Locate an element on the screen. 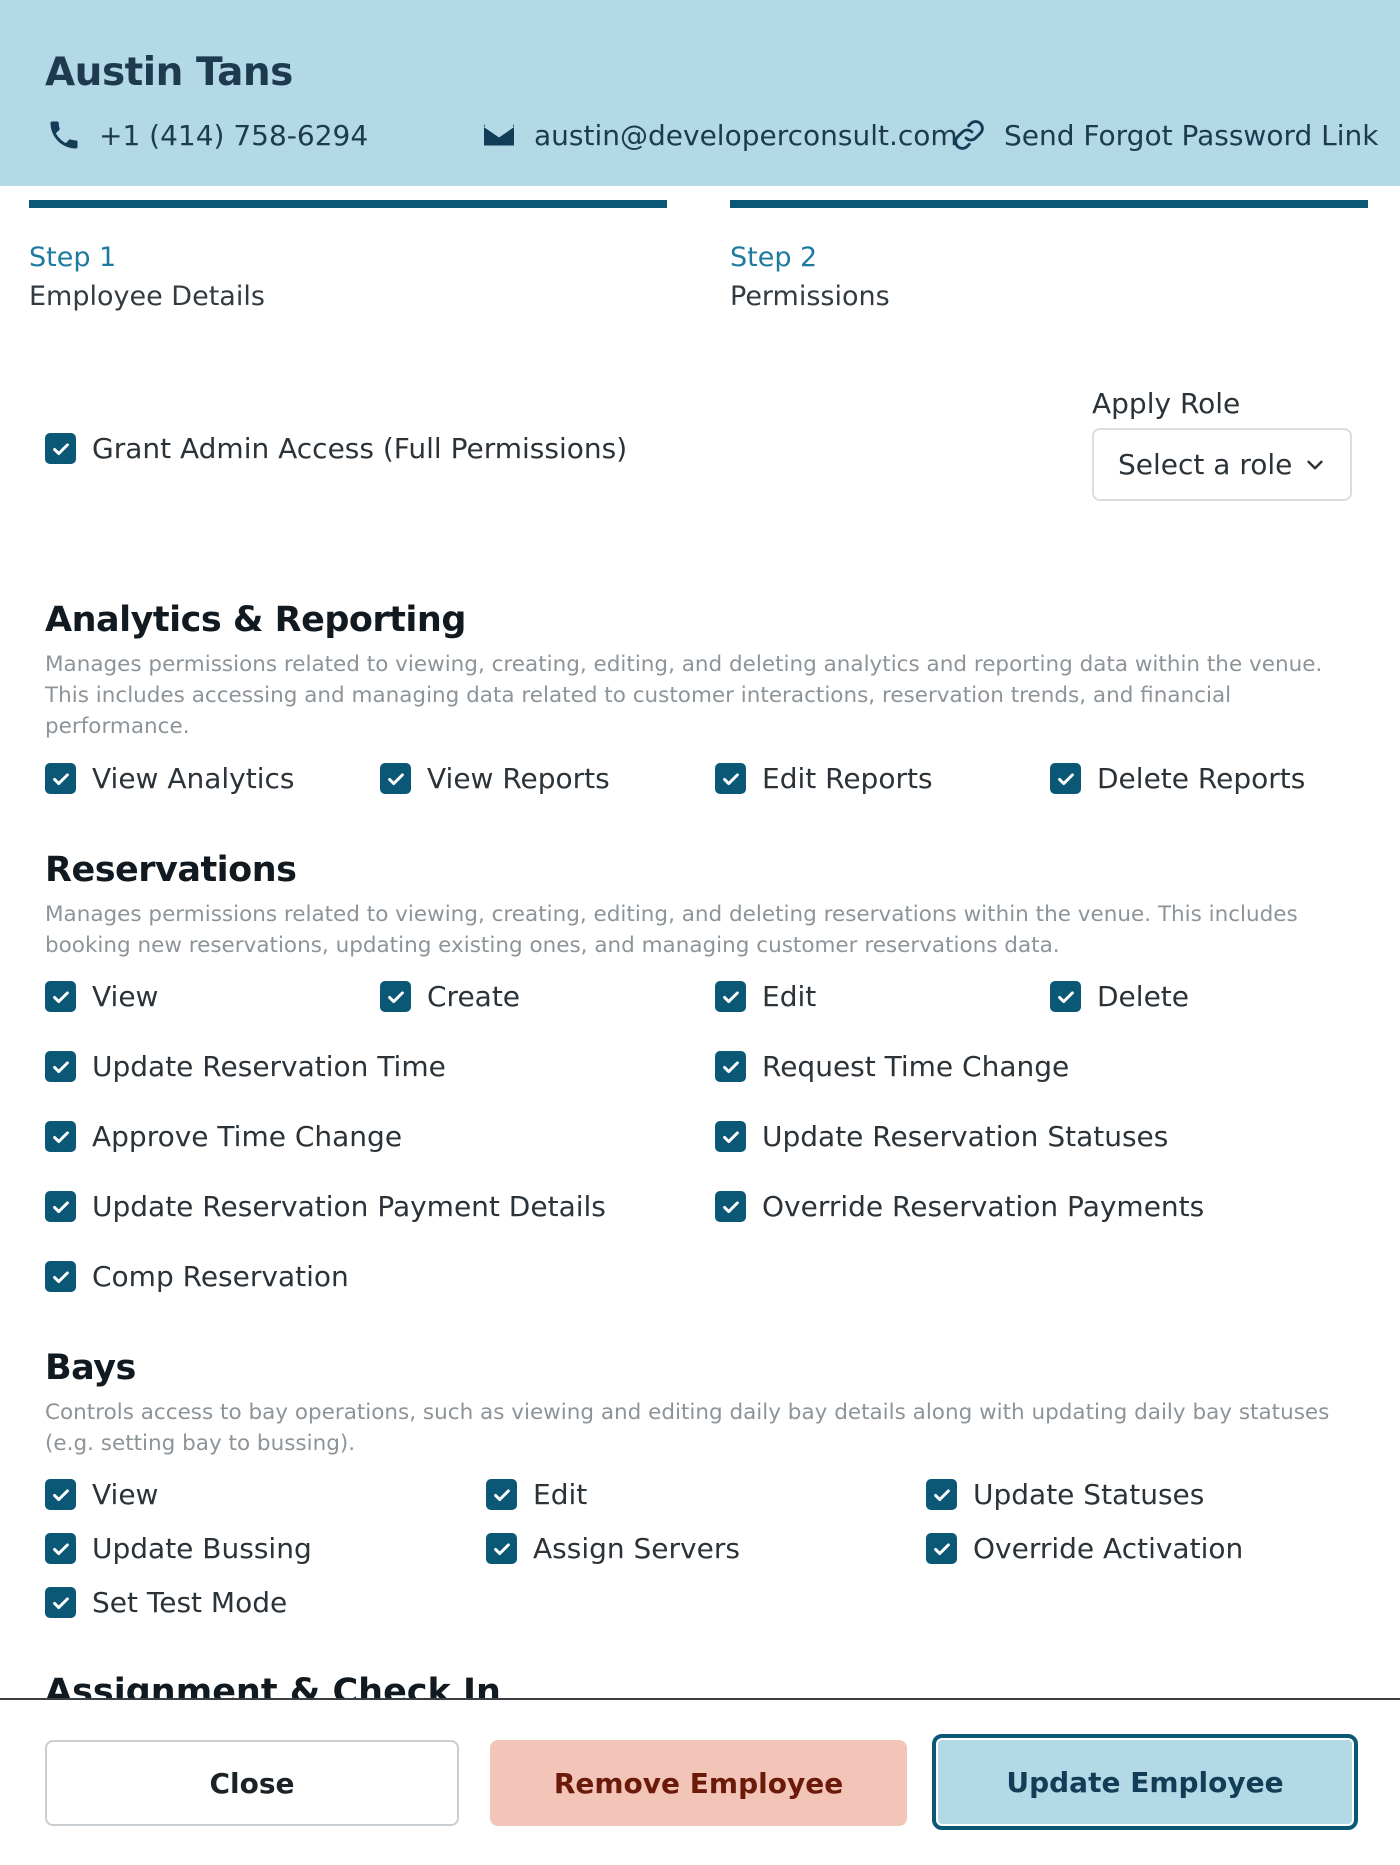 This screenshot has width=1400, height=1865. reservations-permission-checkbox: Update Reservation Time is located at coordinates (245, 1066).